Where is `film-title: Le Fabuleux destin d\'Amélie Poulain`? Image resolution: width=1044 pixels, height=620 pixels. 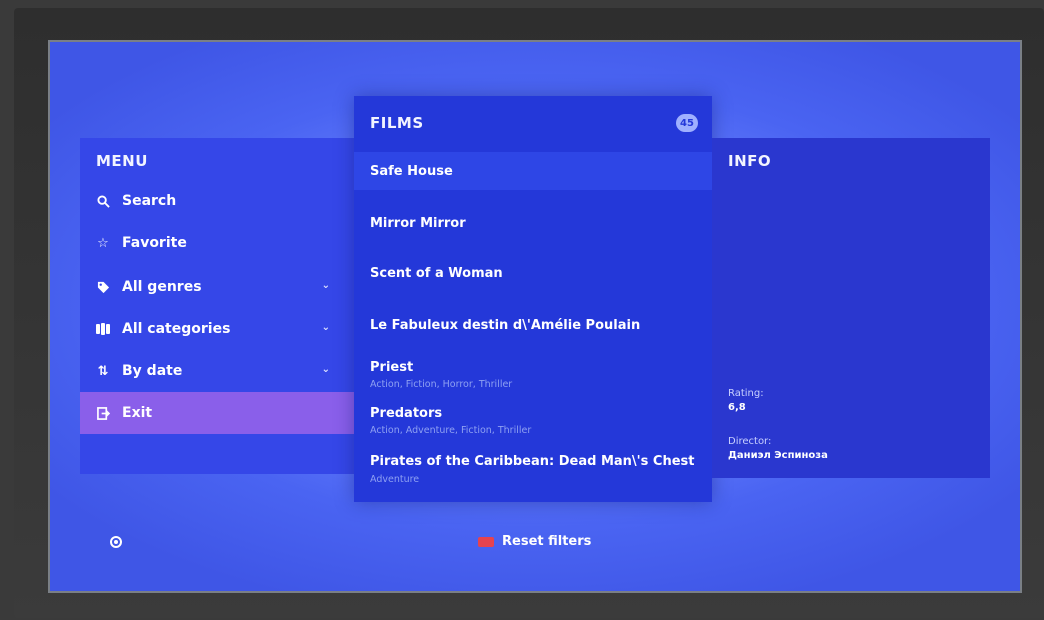 film-title: Le Fabuleux destin d\'Amélie Poulain is located at coordinates (505, 325).